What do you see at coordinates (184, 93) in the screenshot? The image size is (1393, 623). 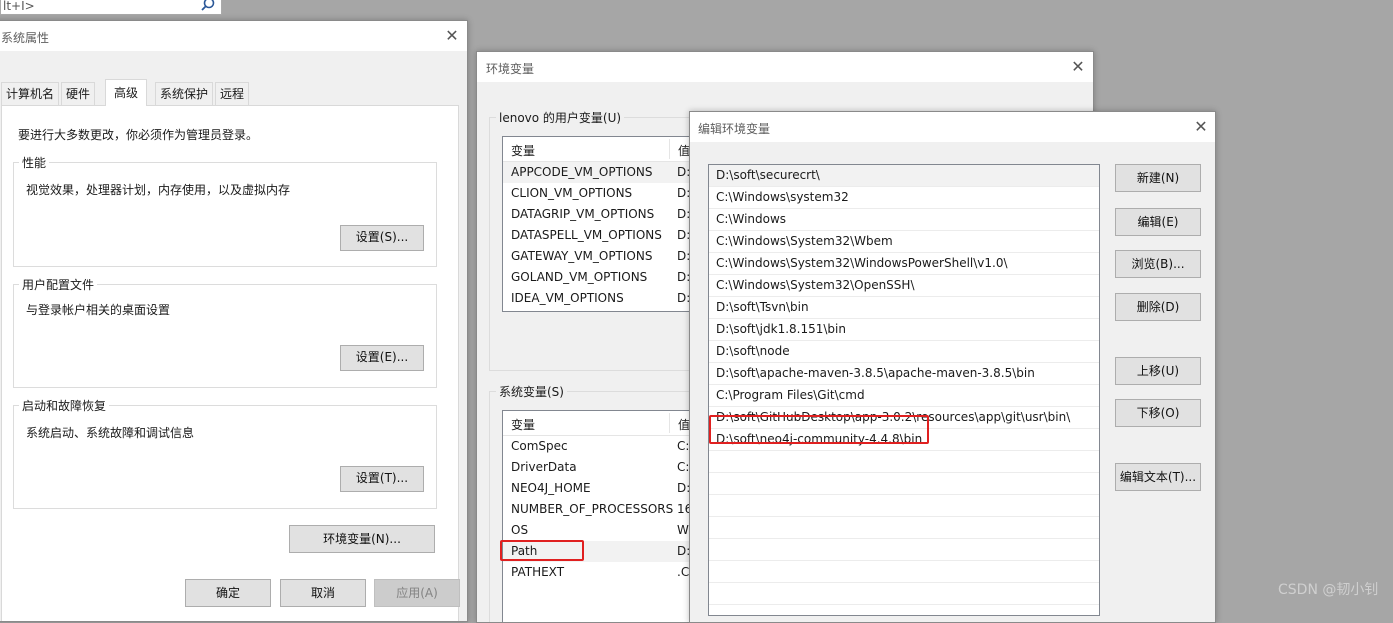 I see `tab-system-protection: 系统保护` at bounding box center [184, 93].